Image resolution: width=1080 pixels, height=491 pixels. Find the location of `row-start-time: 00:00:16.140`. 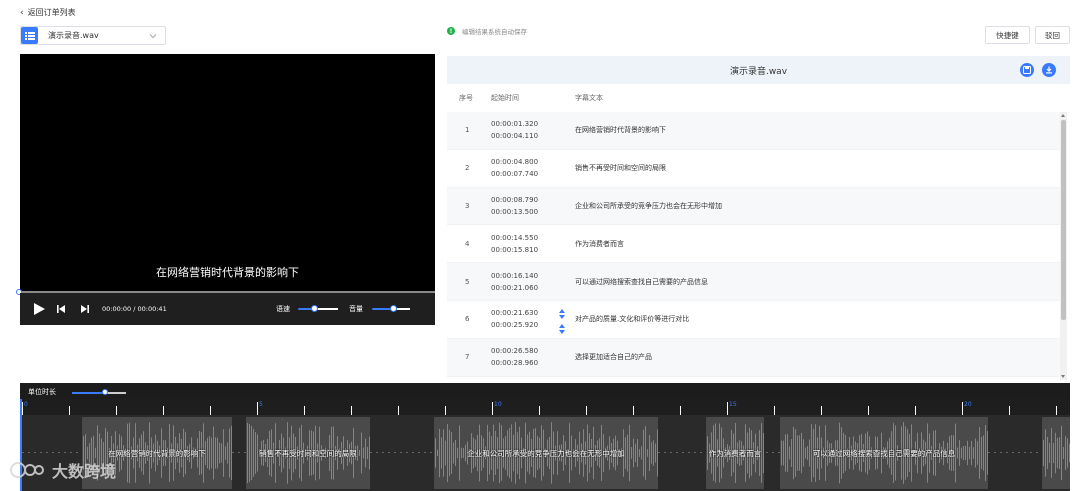

row-start-time: 00:00:16.140 is located at coordinates (515, 275).